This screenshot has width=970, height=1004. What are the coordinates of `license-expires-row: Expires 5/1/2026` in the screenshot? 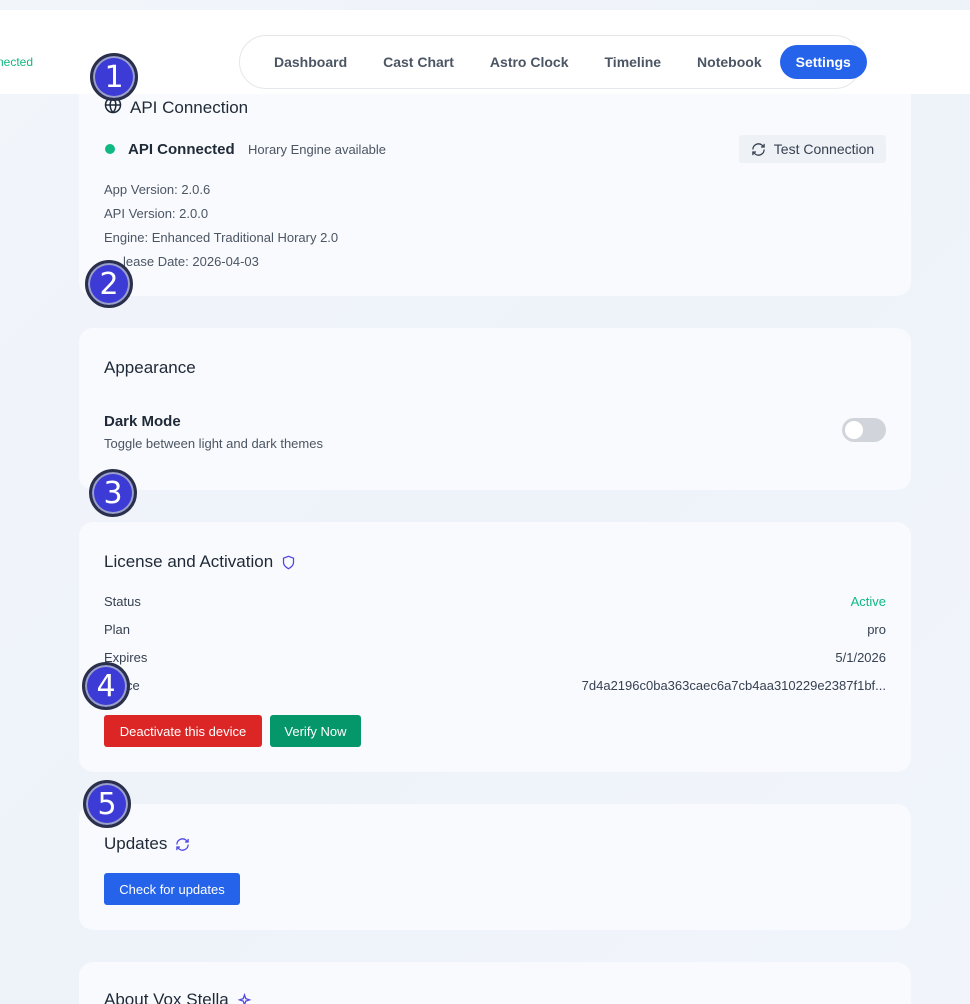 It's located at (495, 657).